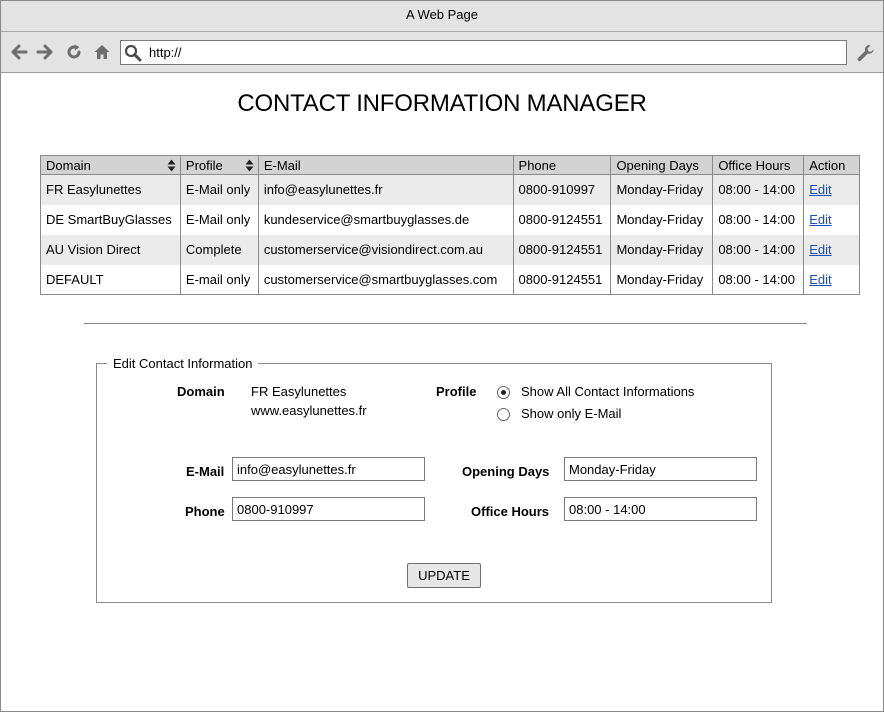 This screenshot has width=884, height=712. I want to click on phone-field, so click(328, 509).